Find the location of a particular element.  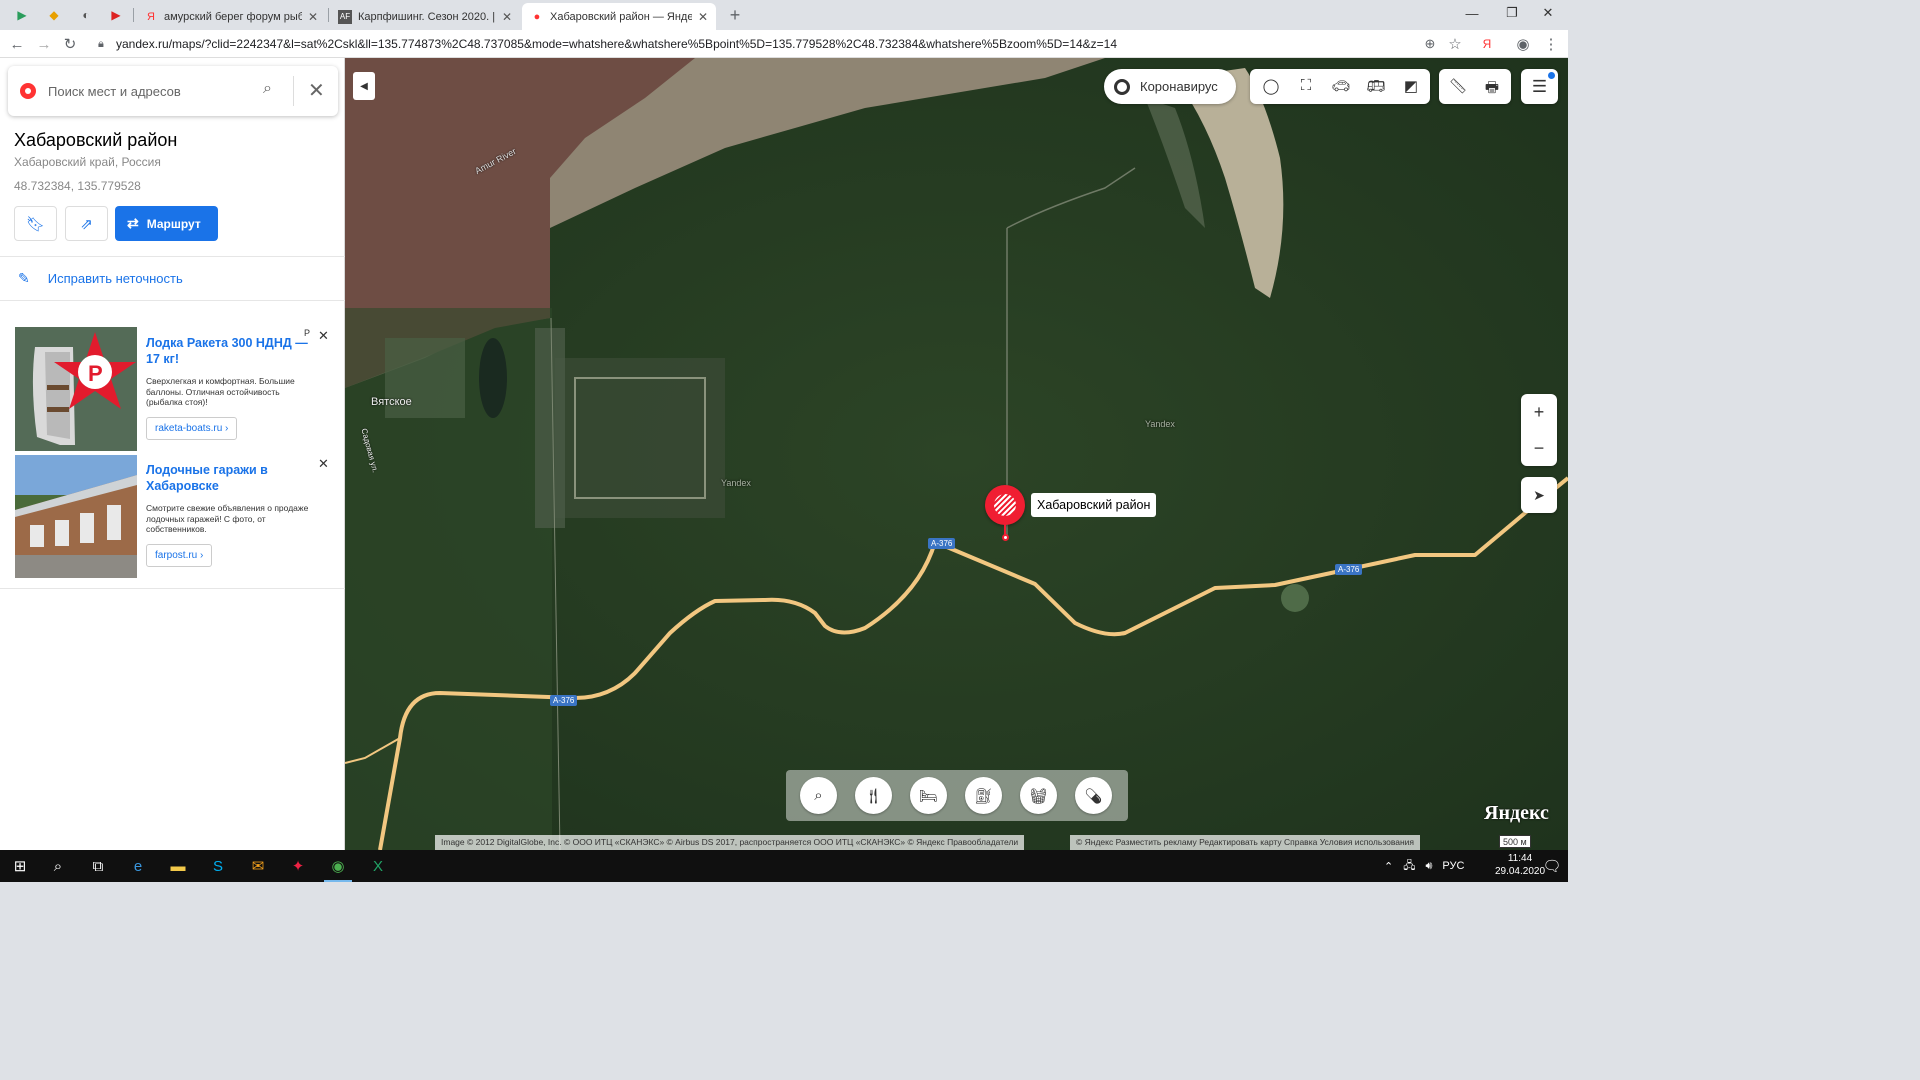

ad-boat-image: P is located at coordinates (76, 389).